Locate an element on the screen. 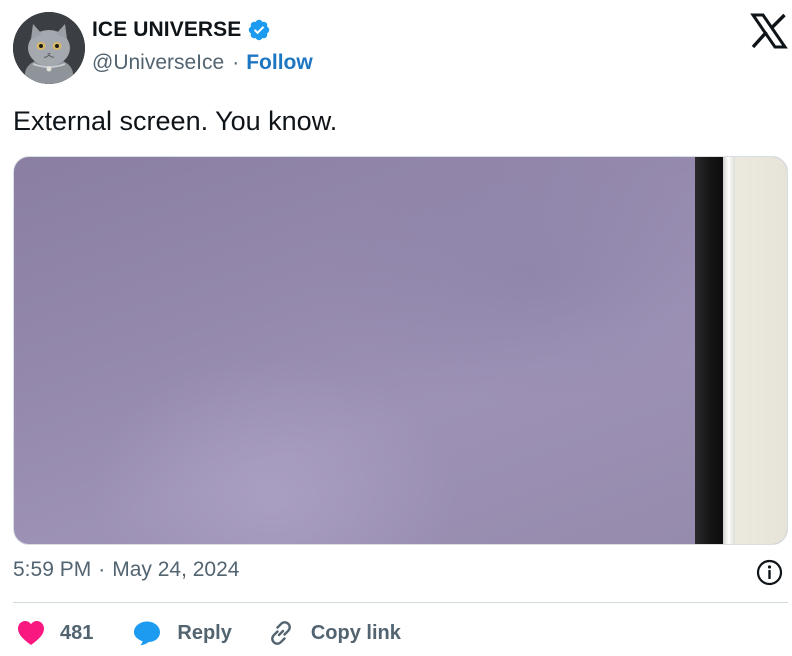 This screenshot has height=656, width=792. like-count: 481 is located at coordinates (77, 632).